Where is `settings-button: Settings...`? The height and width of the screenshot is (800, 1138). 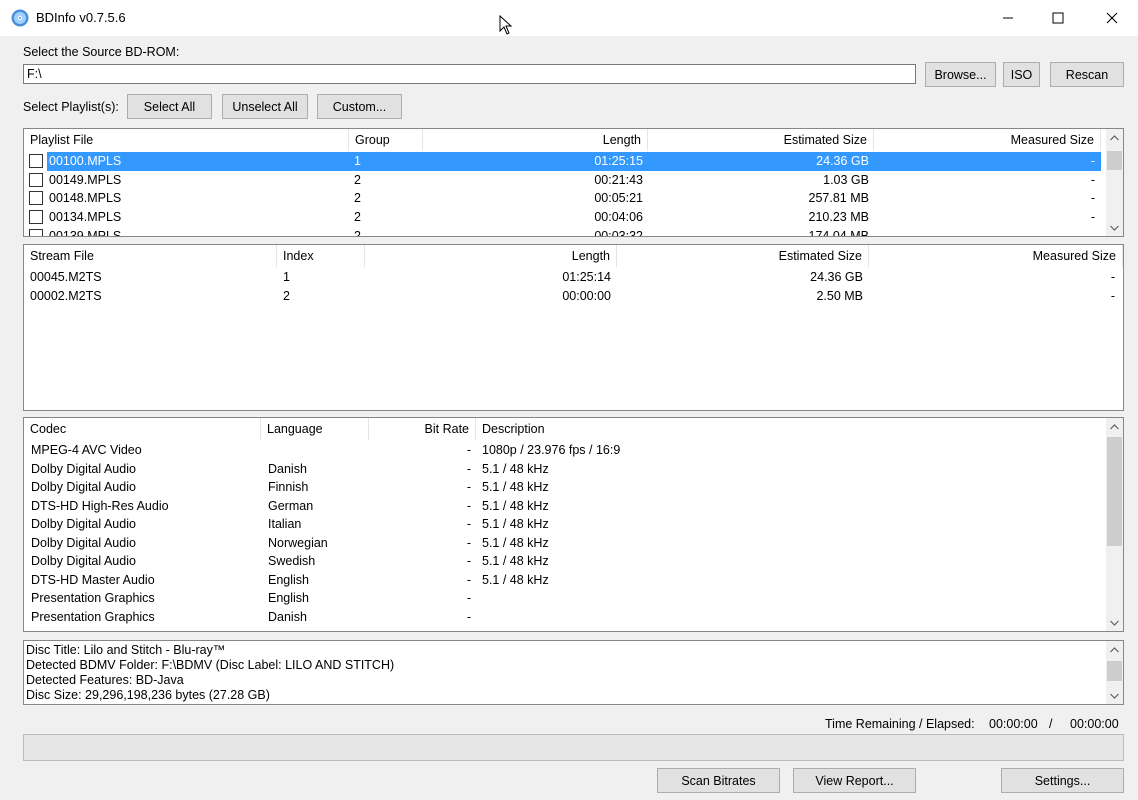
settings-button: Settings... is located at coordinates (1062, 780).